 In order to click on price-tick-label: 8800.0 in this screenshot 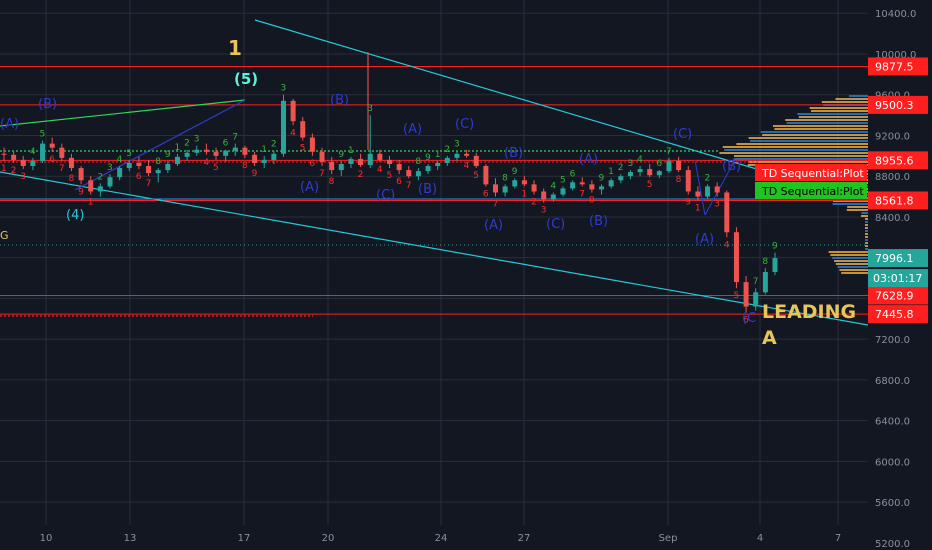, I will do `click(892, 177)`.